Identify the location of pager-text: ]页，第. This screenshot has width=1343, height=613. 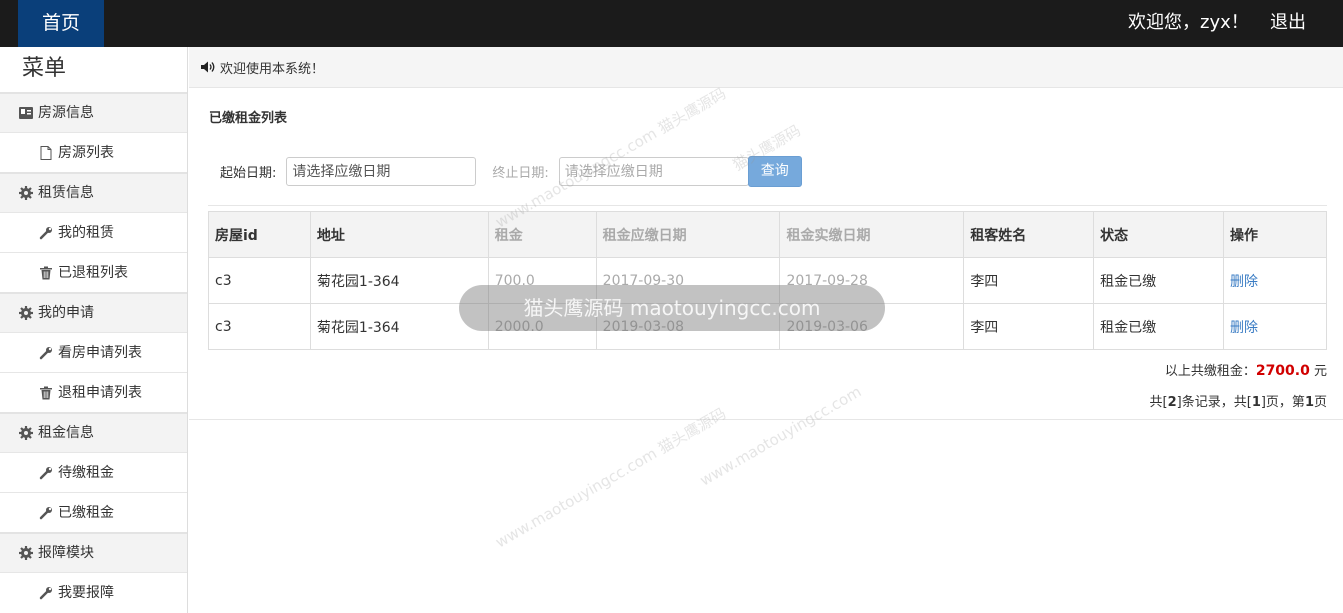
(1282, 402).